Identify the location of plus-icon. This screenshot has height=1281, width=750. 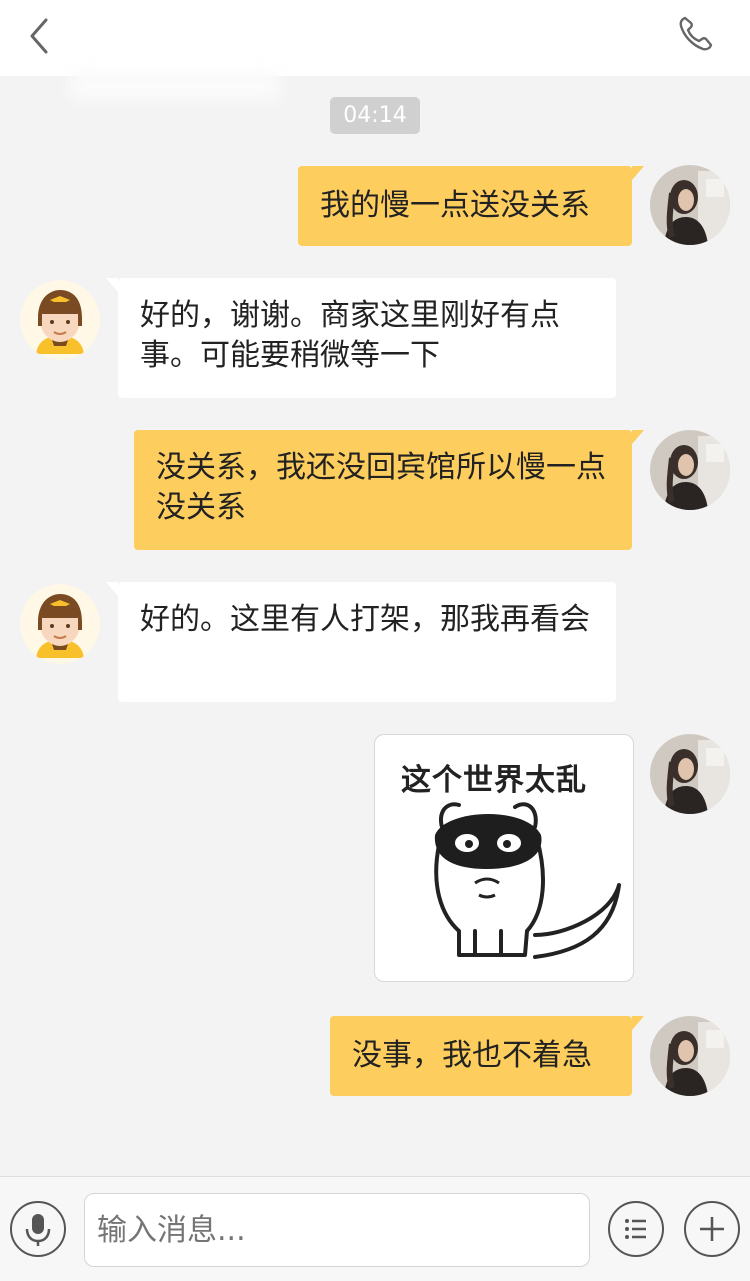
(712, 1229).